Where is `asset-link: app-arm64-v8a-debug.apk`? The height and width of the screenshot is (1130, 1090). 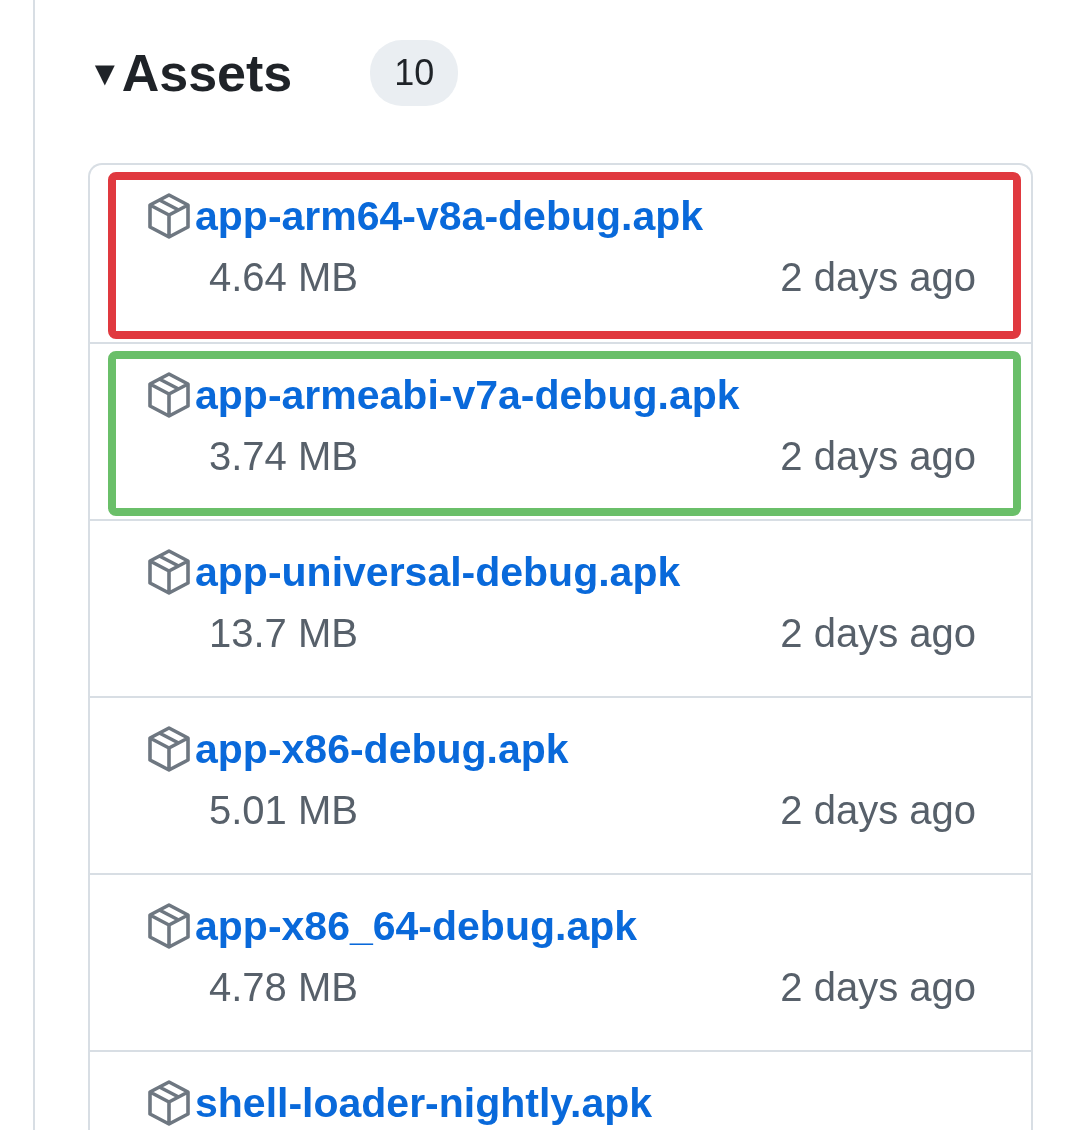
asset-link: app-arm64-v8a-debug.apk is located at coordinates (449, 216).